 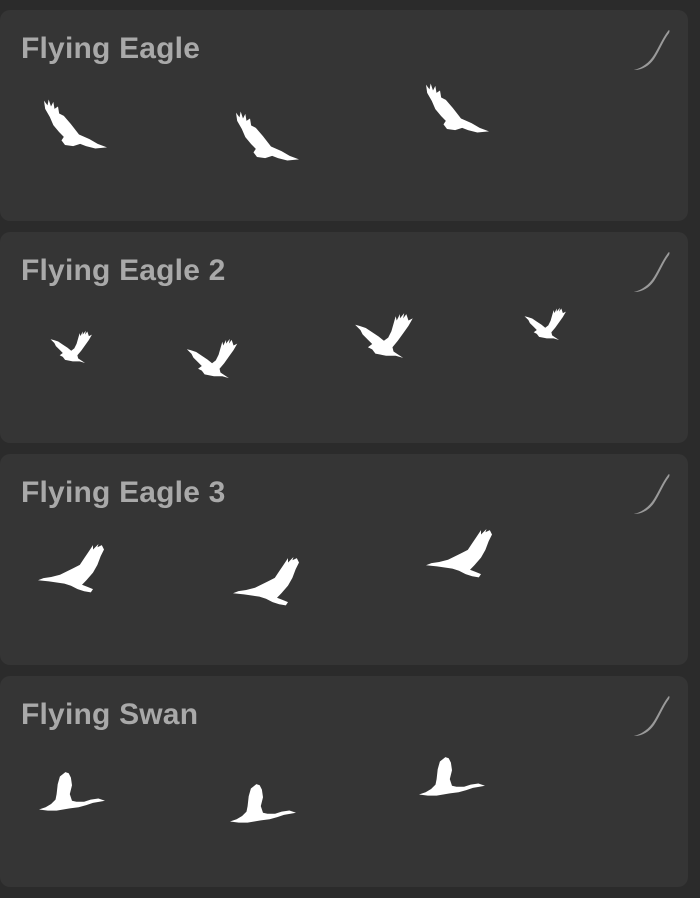 I want to click on brush-title: Flying Swan, so click(x=110, y=714).